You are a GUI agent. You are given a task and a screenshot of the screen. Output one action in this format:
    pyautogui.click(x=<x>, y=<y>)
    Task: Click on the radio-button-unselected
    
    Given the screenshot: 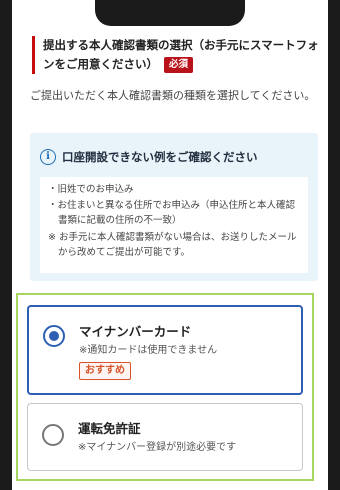 What is the action you would take?
    pyautogui.click(x=53, y=435)
    